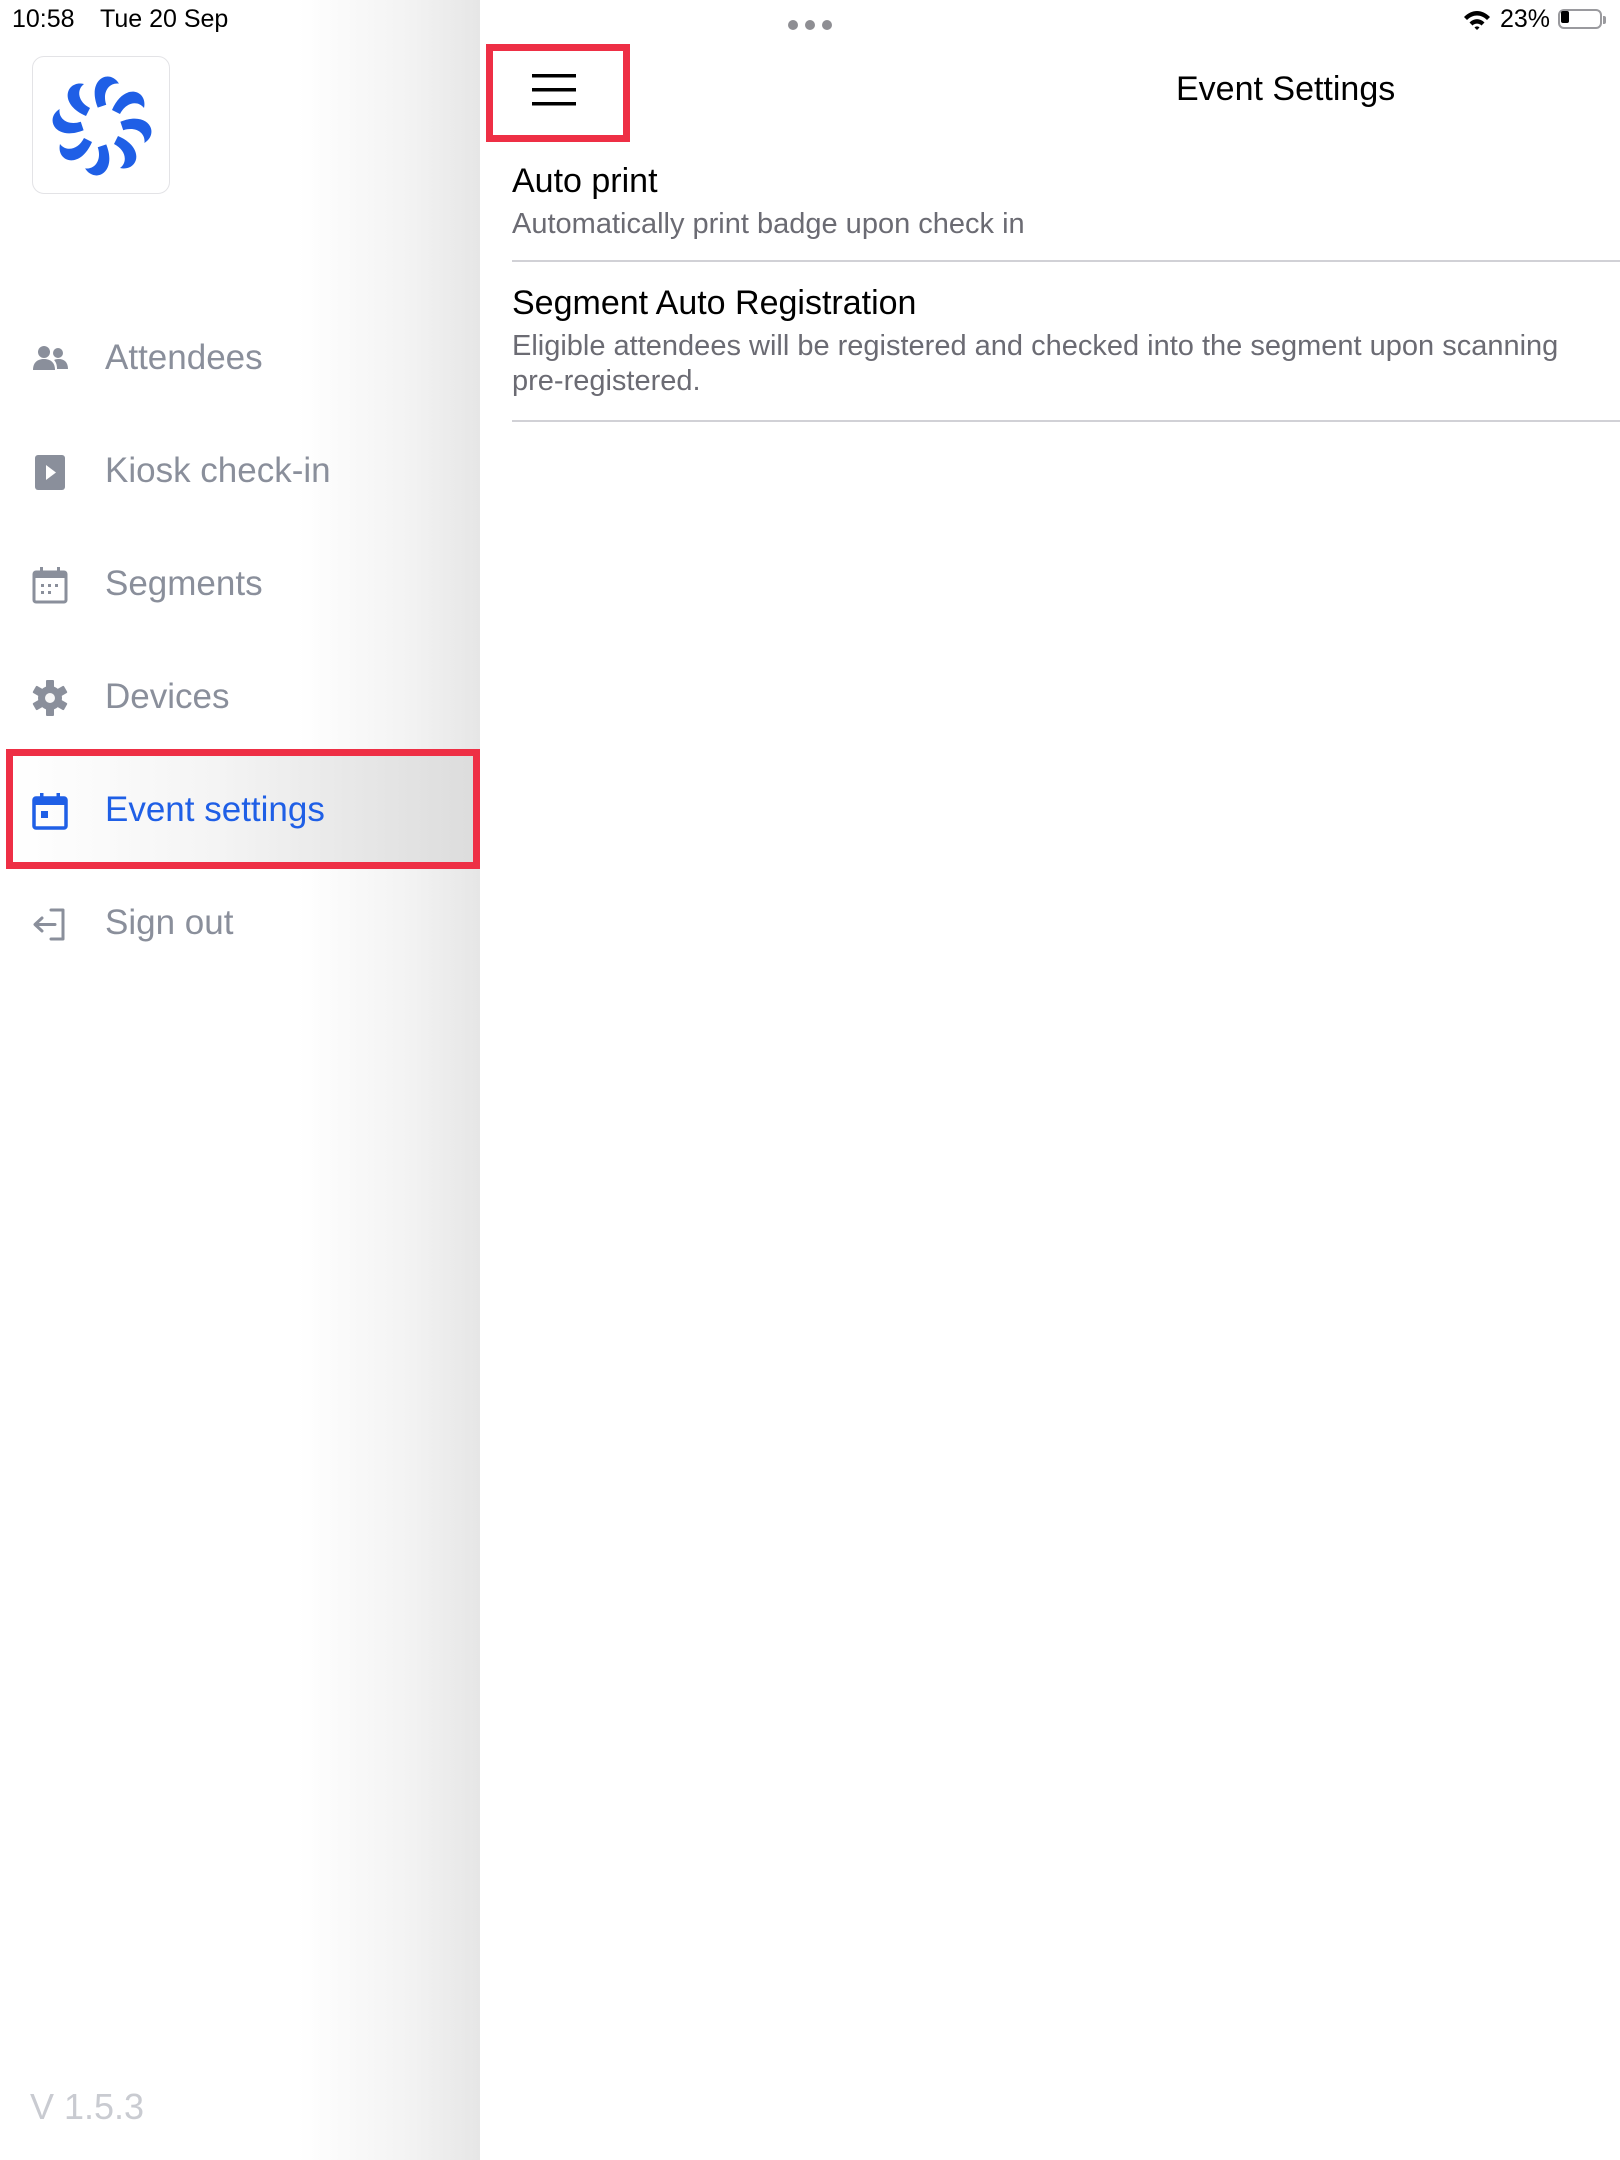 This screenshot has height=2160, width=1620. Describe the element at coordinates (167, 696) in the screenshot. I see `sidebar-item-label: Devices` at that location.